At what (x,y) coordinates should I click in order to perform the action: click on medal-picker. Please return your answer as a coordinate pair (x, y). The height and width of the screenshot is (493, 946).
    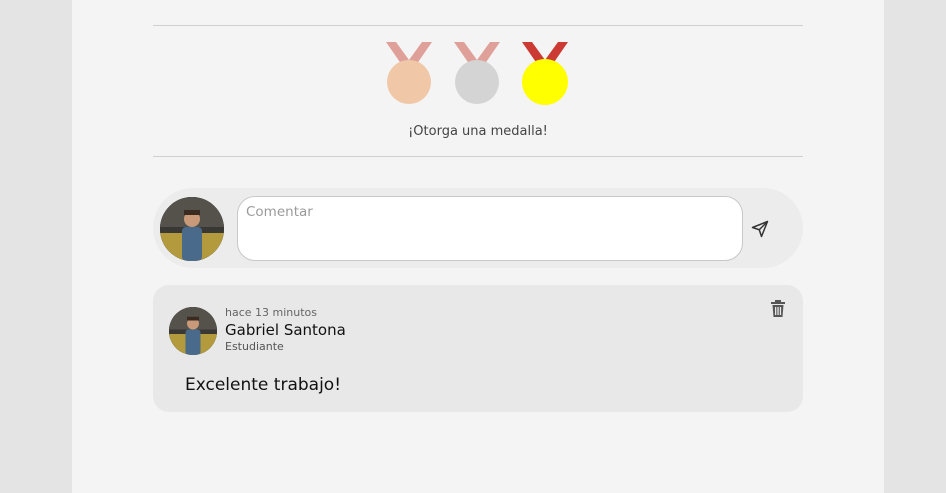
    Looking at the image, I should click on (480, 75).